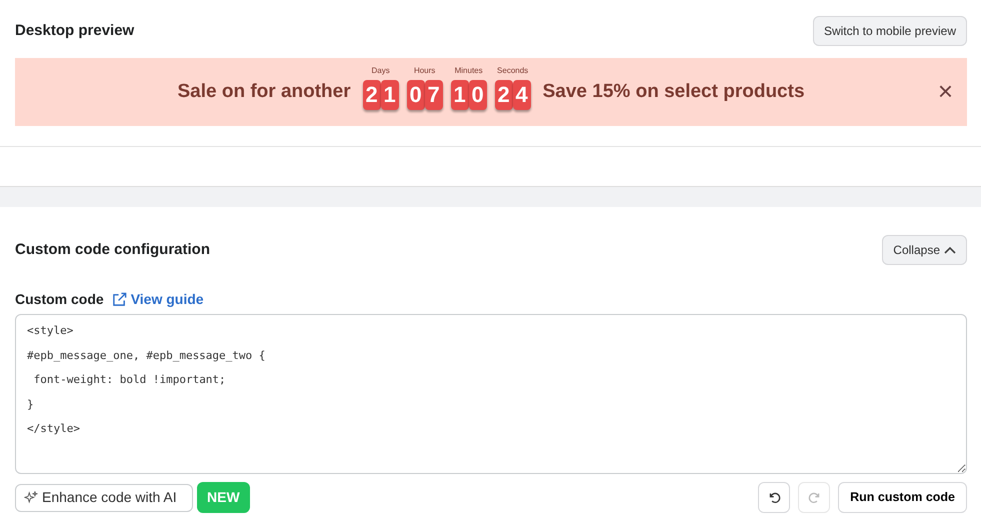 This screenshot has height=528, width=981. What do you see at coordinates (223, 497) in the screenshot?
I see `new-badge: NEW` at bounding box center [223, 497].